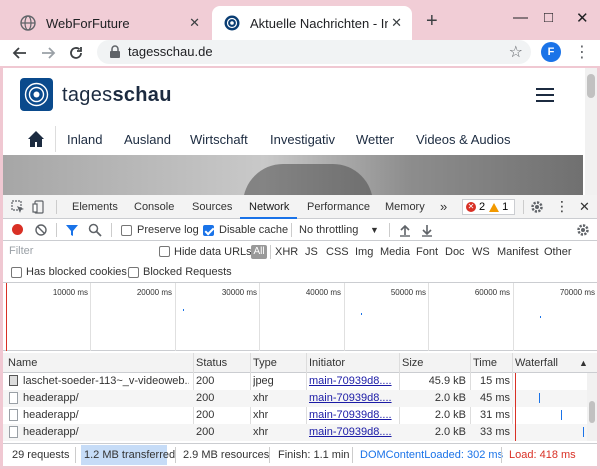  Describe the element at coordinates (95, 207) in the screenshot. I see `devtools-tab-elements: Elements` at that location.